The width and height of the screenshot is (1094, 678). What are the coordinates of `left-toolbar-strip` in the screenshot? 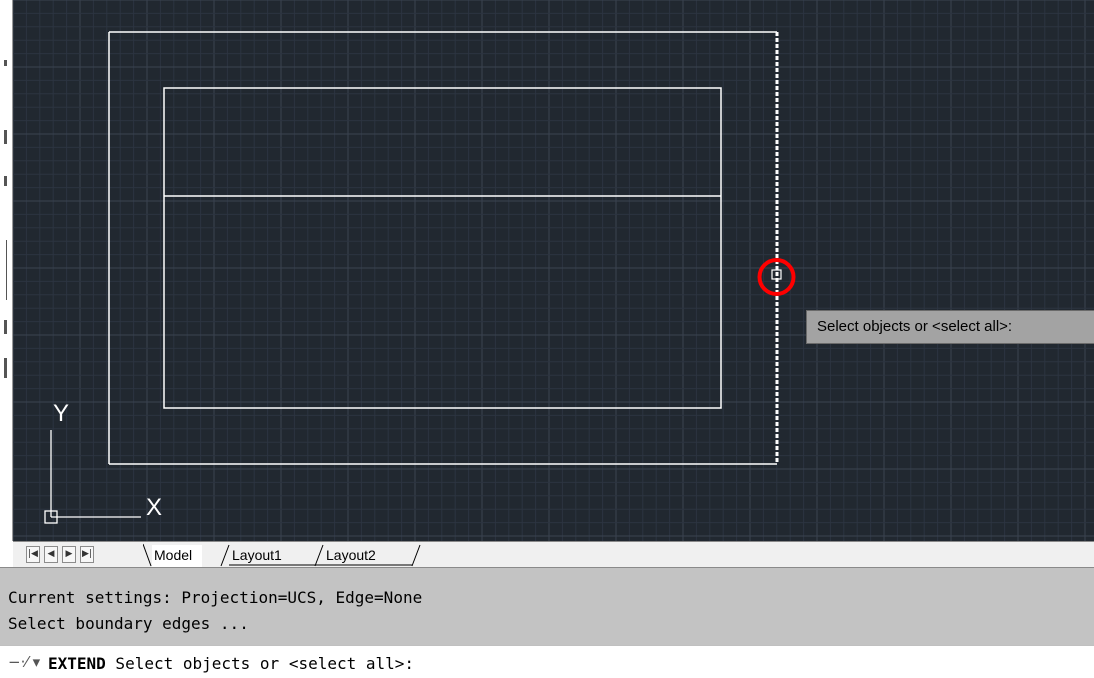 It's located at (6, 270).